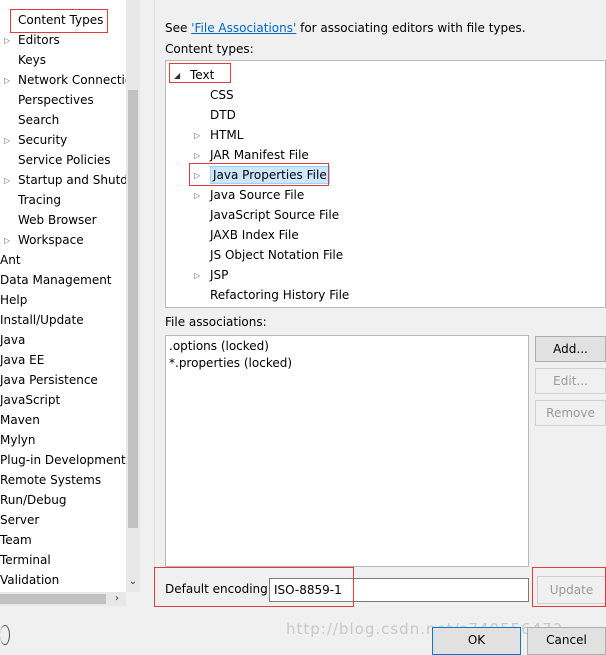 Image resolution: width=606 pixels, height=655 pixels. What do you see at coordinates (49, 380) in the screenshot?
I see `preference-tree-item: Java Persistence` at bounding box center [49, 380].